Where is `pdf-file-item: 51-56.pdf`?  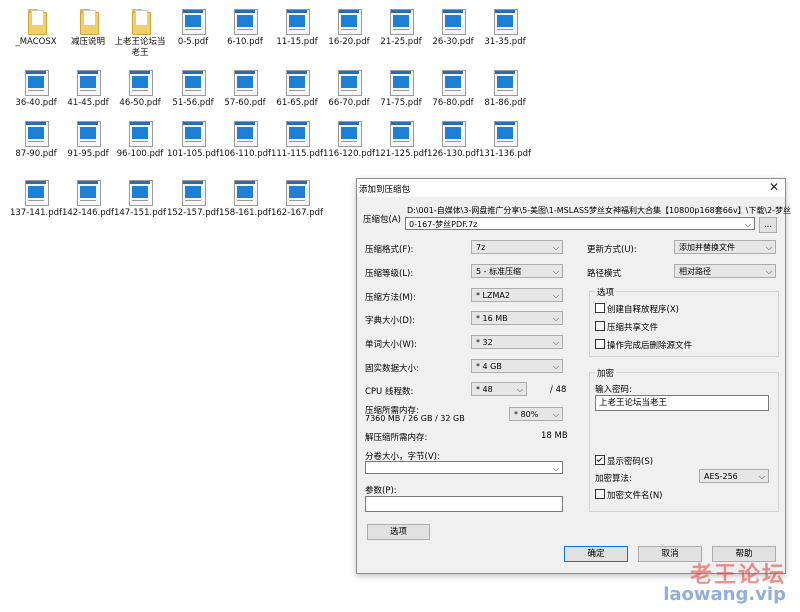 pdf-file-item: 51-56.pdf is located at coordinates (193, 94).